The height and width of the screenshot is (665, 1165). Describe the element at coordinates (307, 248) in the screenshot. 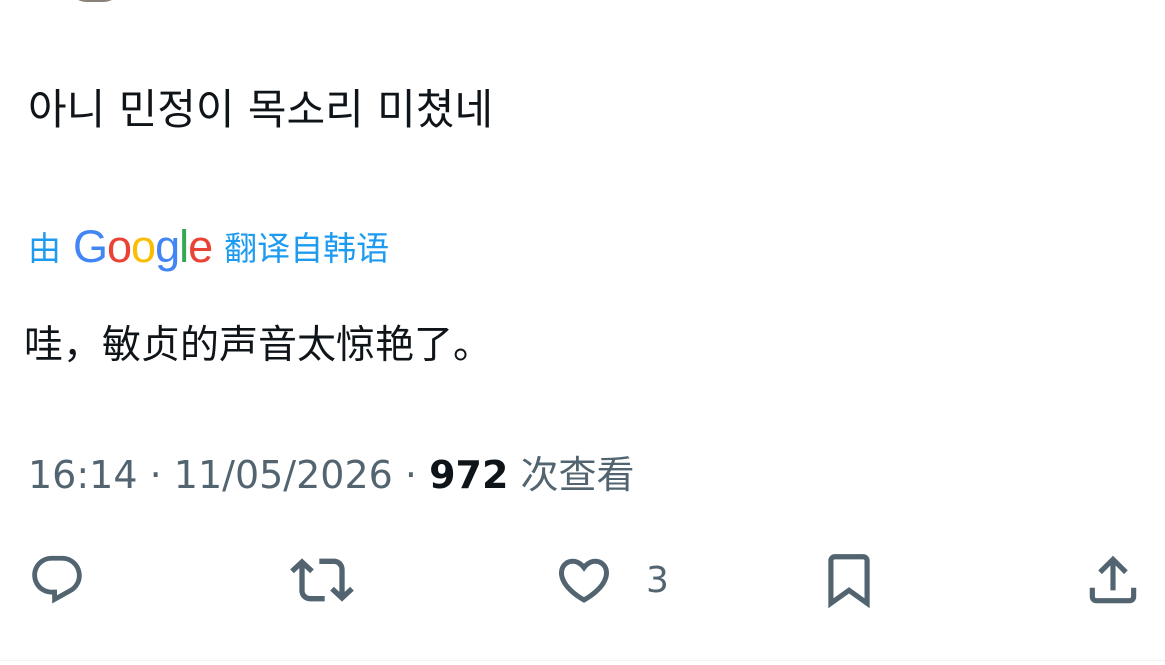

I see `translation-suffix: 翻译自韩语` at that location.